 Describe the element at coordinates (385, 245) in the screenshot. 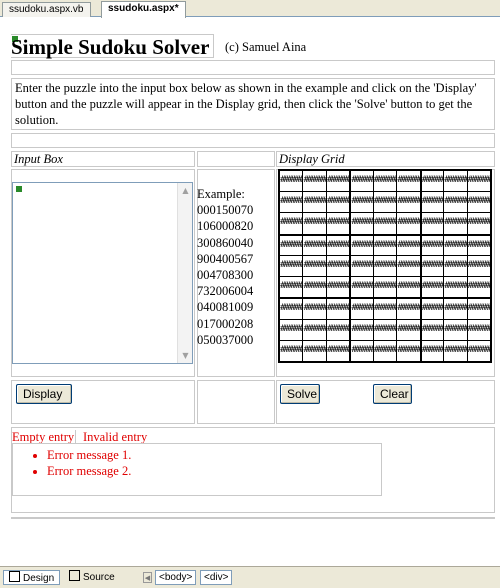

I see `grid-cell-r3c4: ########` at that location.